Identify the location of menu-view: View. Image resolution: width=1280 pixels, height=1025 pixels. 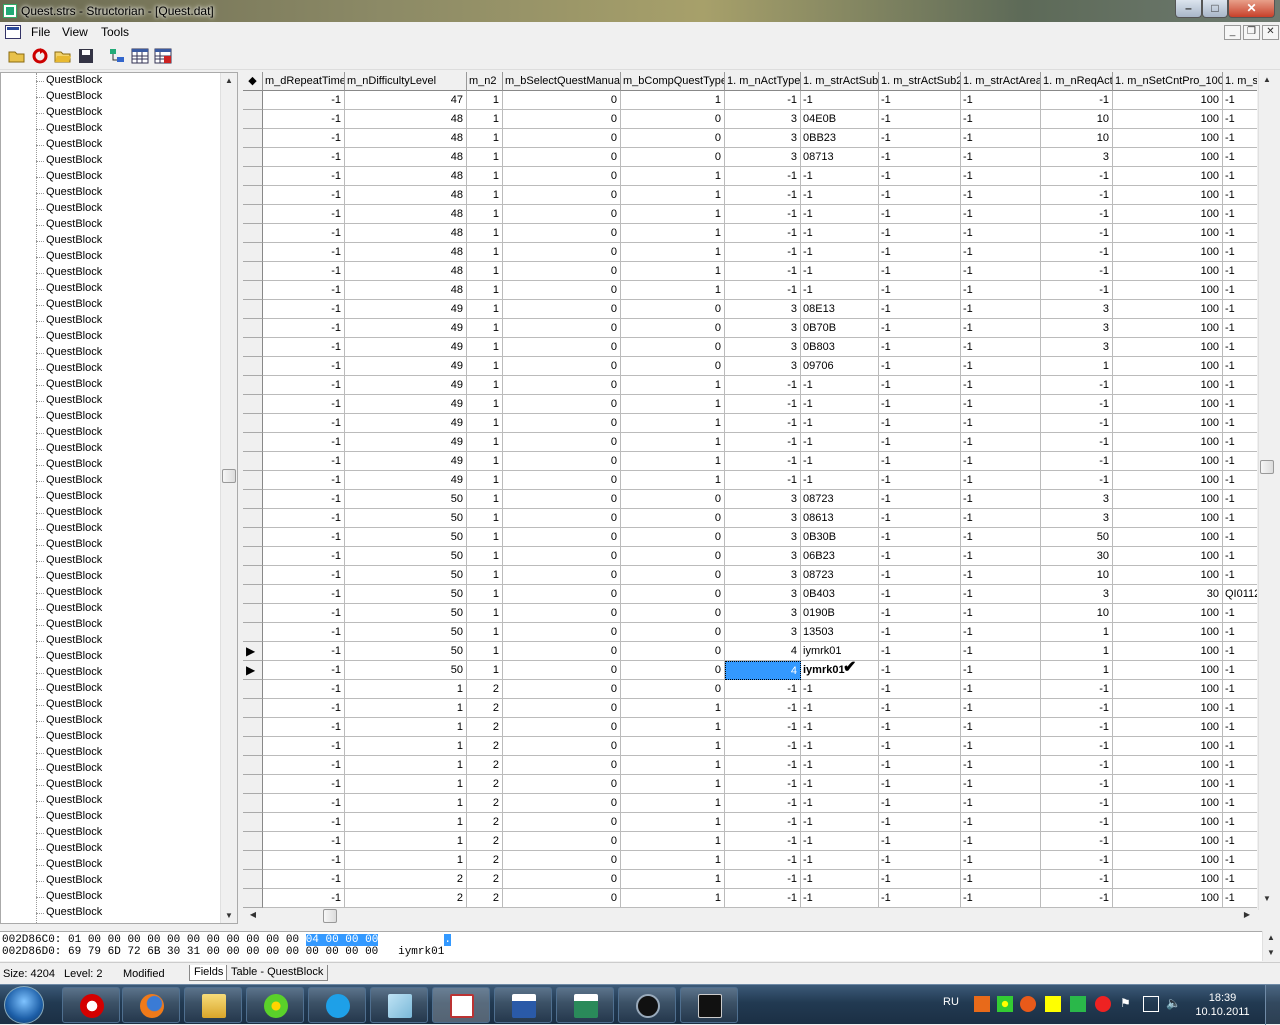
(75, 32).